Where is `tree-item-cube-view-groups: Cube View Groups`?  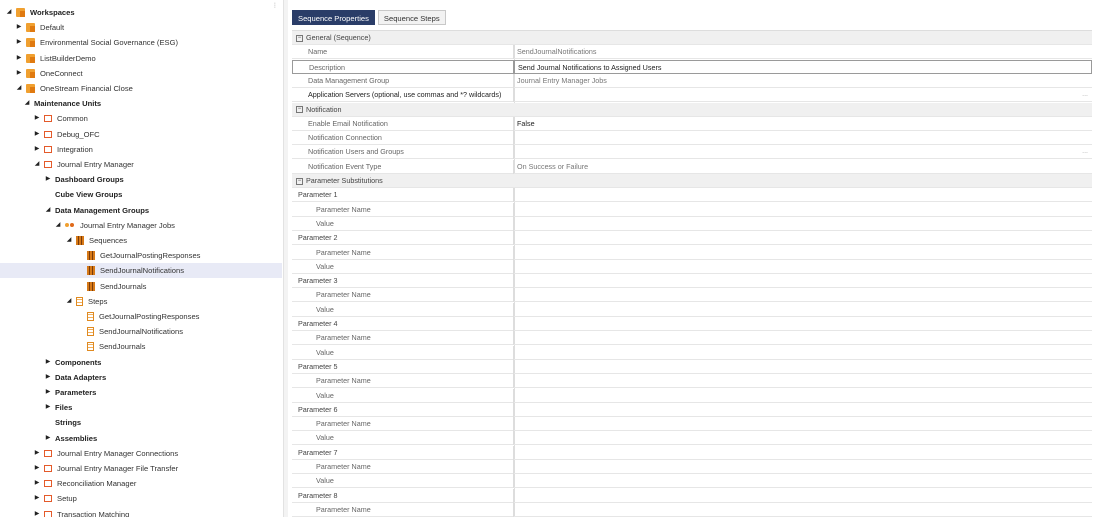 tree-item-cube-view-groups: Cube View Groups is located at coordinates (141, 194).